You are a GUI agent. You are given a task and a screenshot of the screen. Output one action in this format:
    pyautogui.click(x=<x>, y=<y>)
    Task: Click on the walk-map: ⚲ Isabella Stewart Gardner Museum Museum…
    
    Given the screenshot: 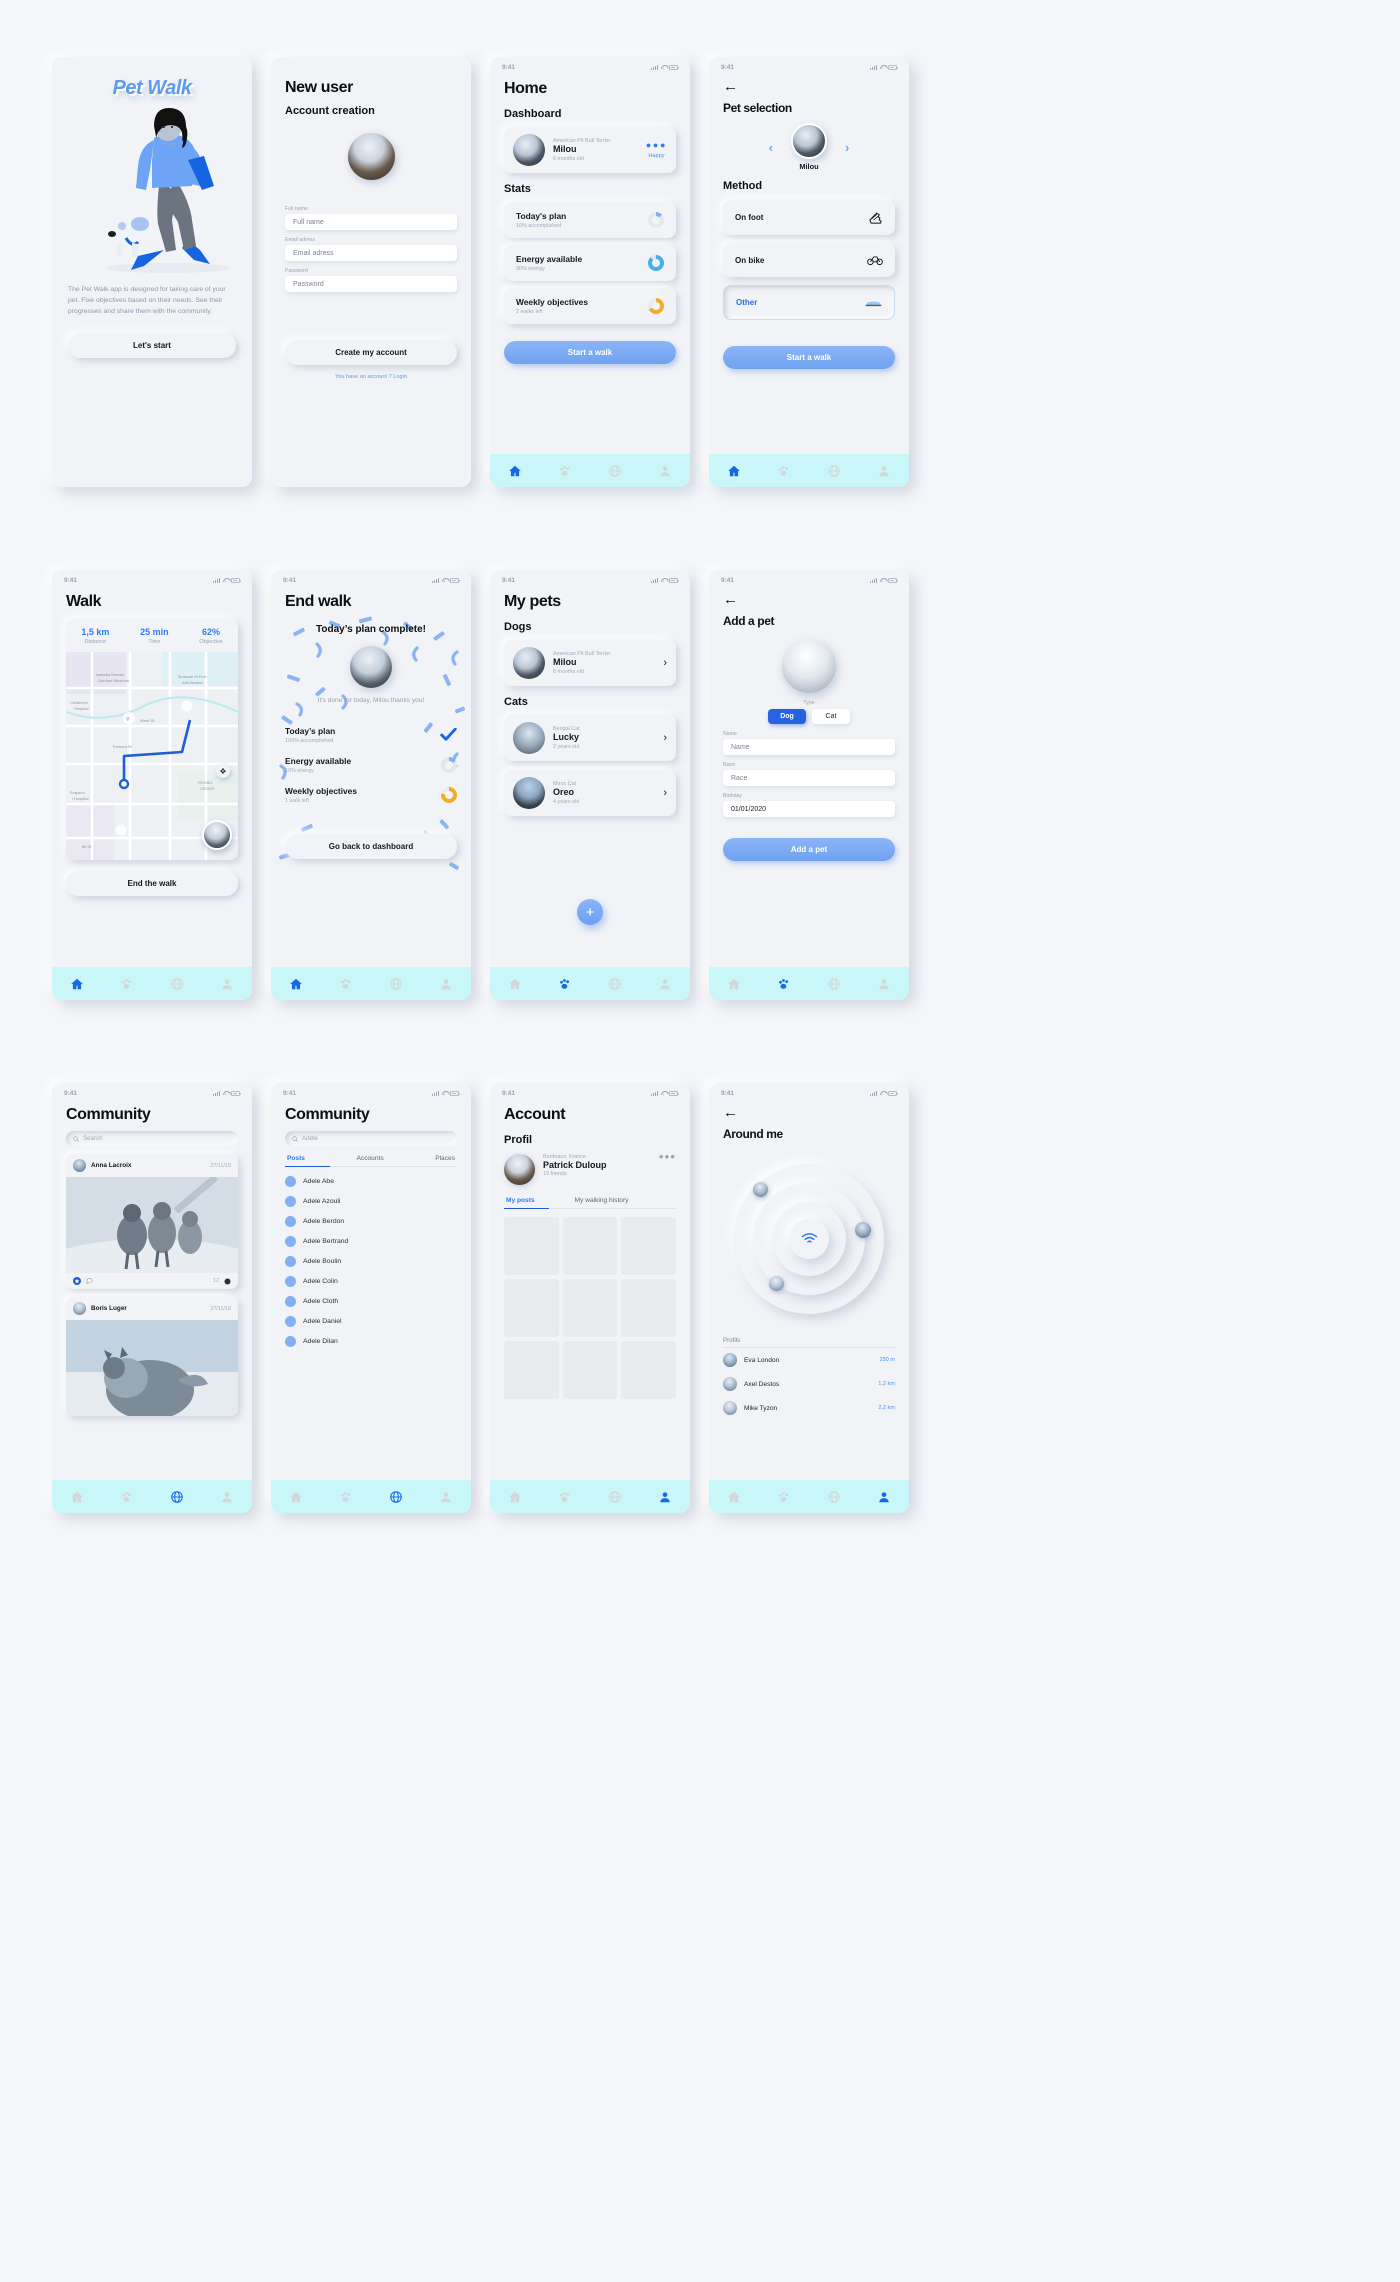 What is the action you would take?
    pyautogui.click(x=152, y=756)
    